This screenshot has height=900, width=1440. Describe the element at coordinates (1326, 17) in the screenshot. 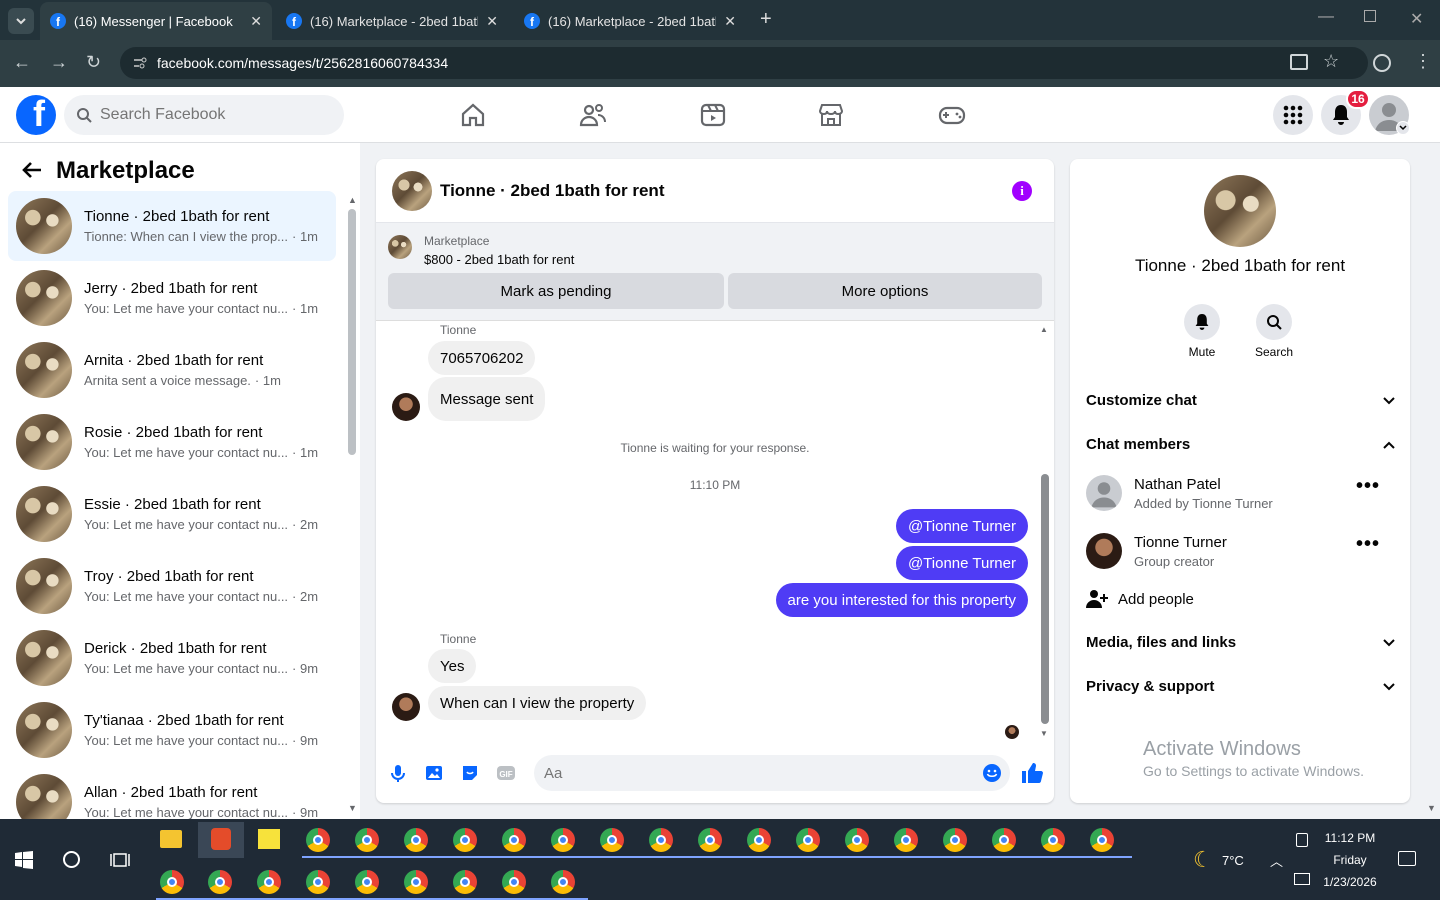

I see `minimize-icon: —` at that location.